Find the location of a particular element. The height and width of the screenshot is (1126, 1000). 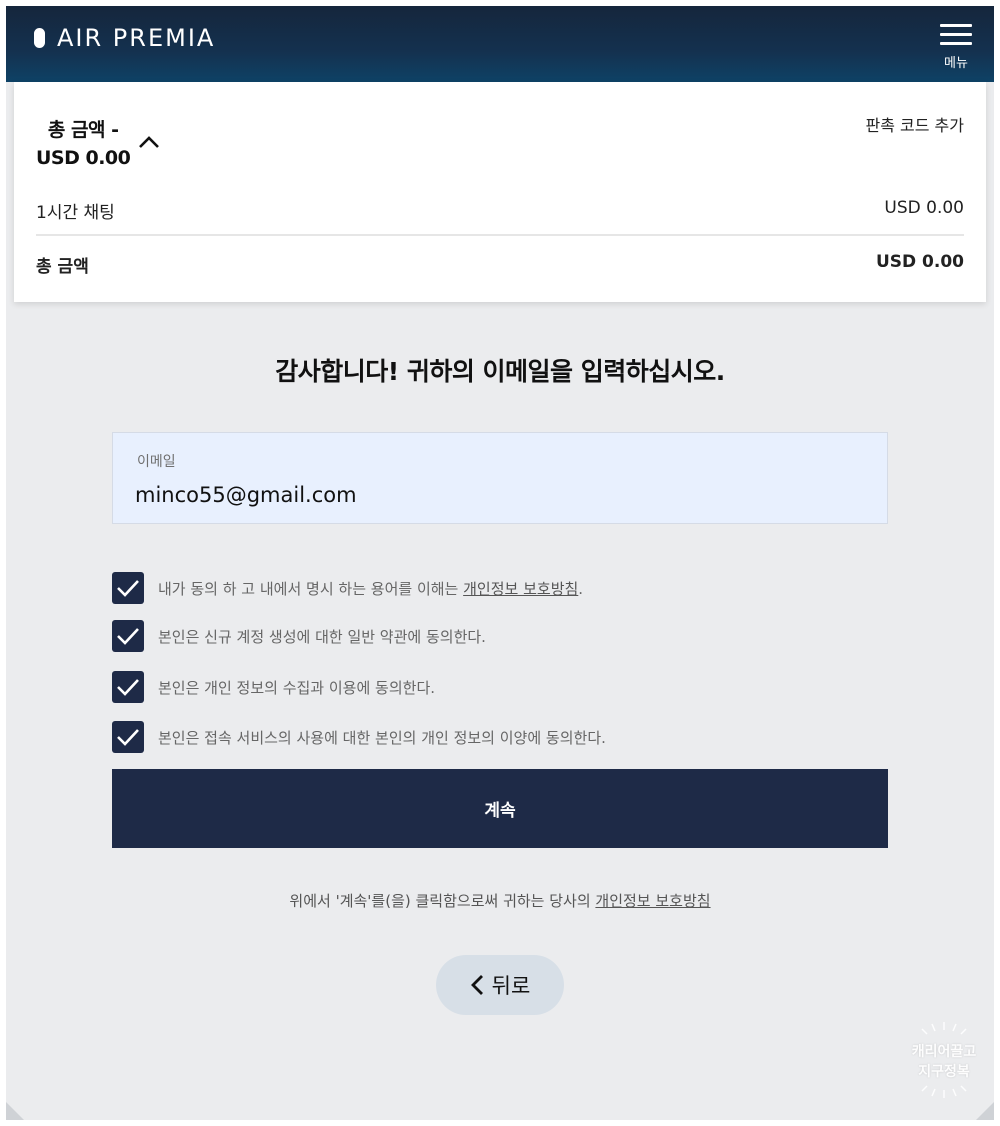

email-field: 이메일 is located at coordinates (500, 478).